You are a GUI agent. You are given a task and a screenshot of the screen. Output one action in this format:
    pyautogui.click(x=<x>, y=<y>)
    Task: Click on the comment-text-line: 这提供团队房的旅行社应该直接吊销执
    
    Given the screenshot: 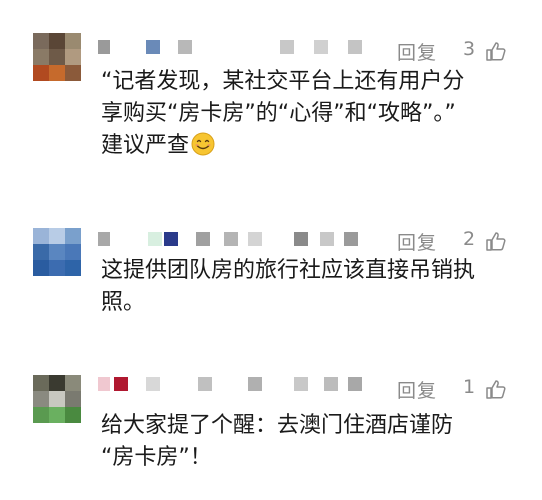 What is the action you would take?
    pyautogui.click(x=288, y=270)
    